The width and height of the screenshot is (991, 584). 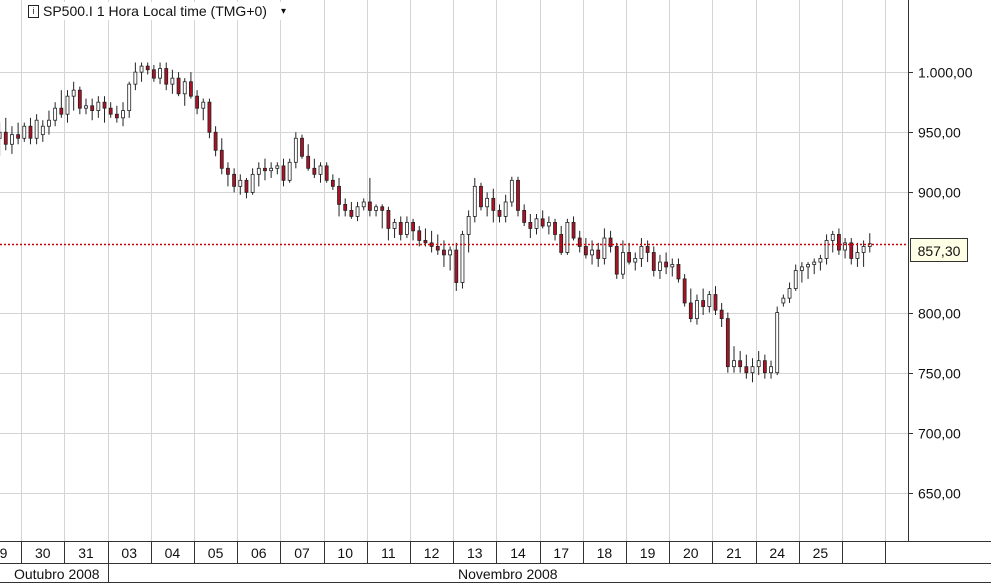 What do you see at coordinates (691, 553) in the screenshot?
I see `x-day-label: 20` at bounding box center [691, 553].